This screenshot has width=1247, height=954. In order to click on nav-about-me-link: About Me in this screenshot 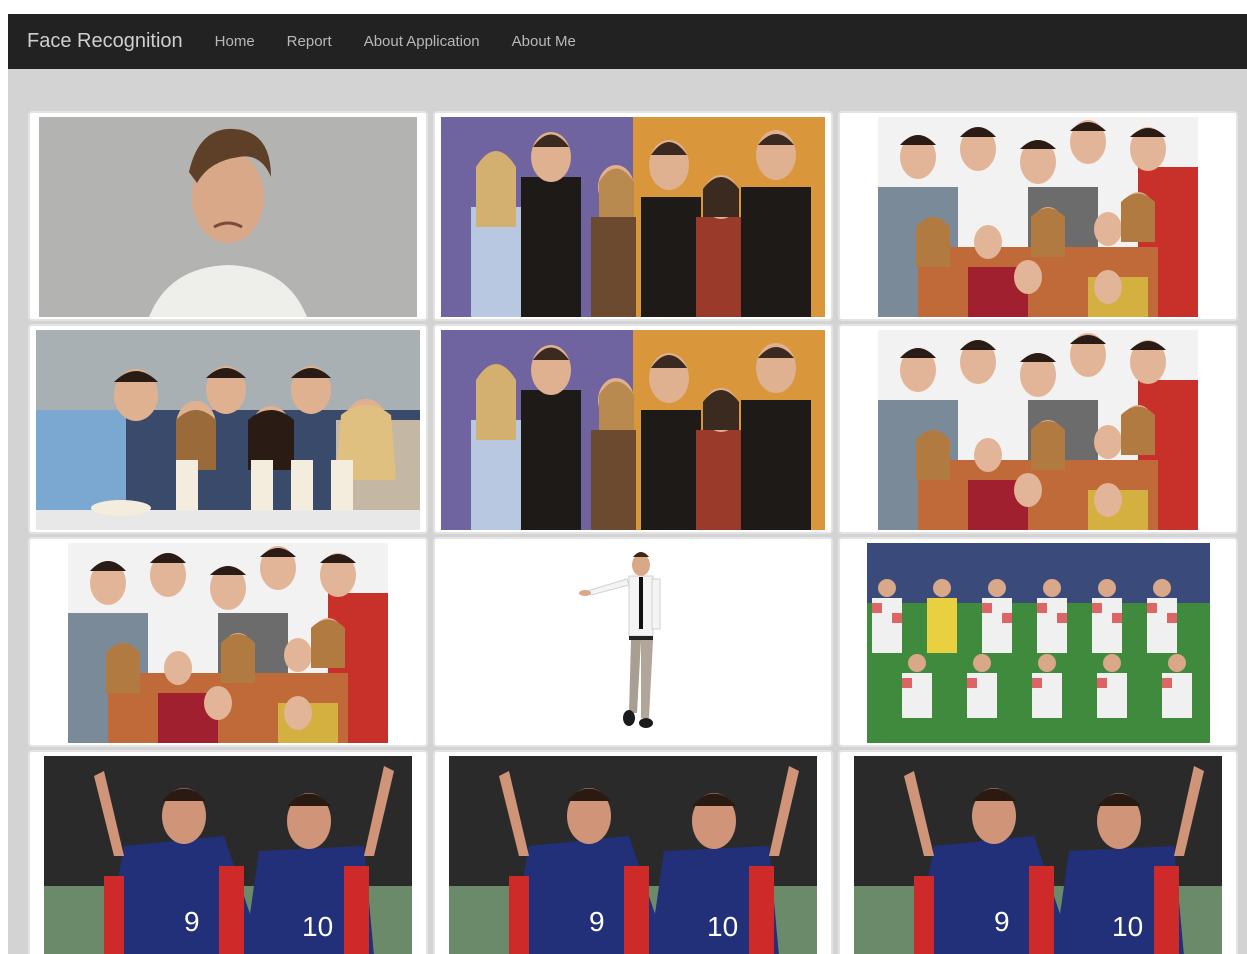, I will do `click(544, 41)`.